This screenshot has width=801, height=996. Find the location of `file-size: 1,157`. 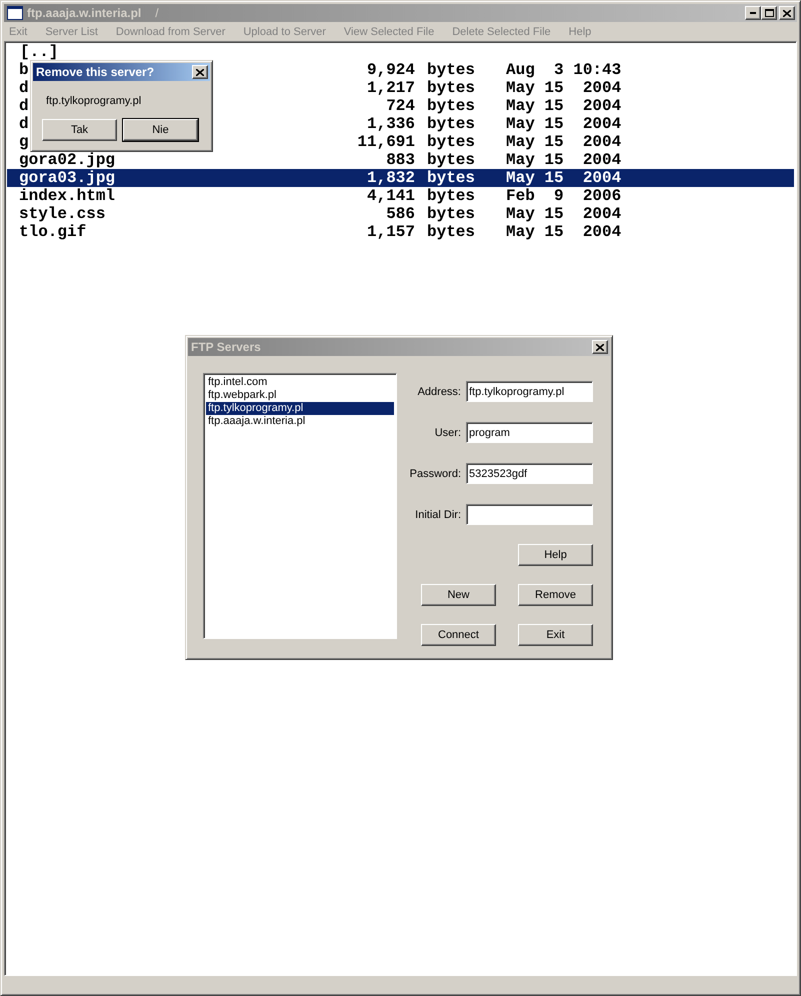

file-size: 1,157 is located at coordinates (390, 232).